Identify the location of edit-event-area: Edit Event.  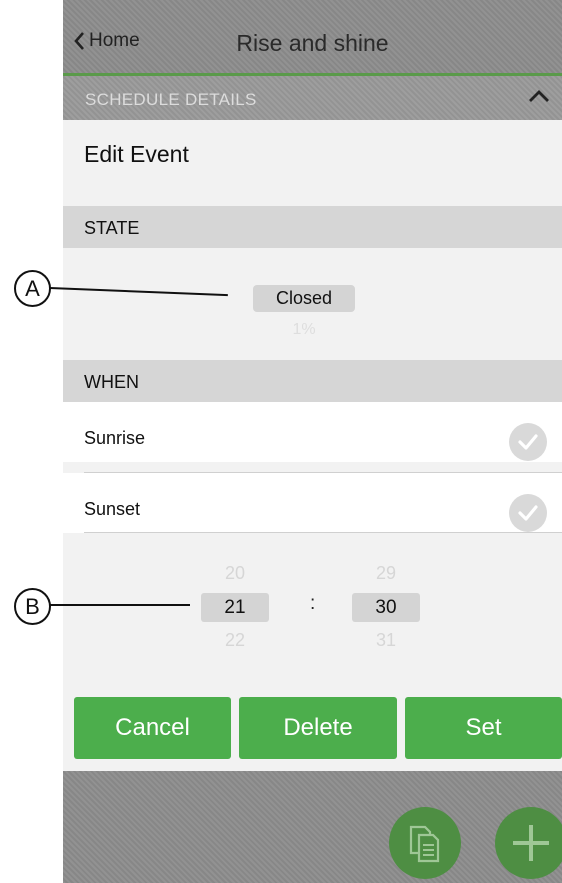
(312, 163).